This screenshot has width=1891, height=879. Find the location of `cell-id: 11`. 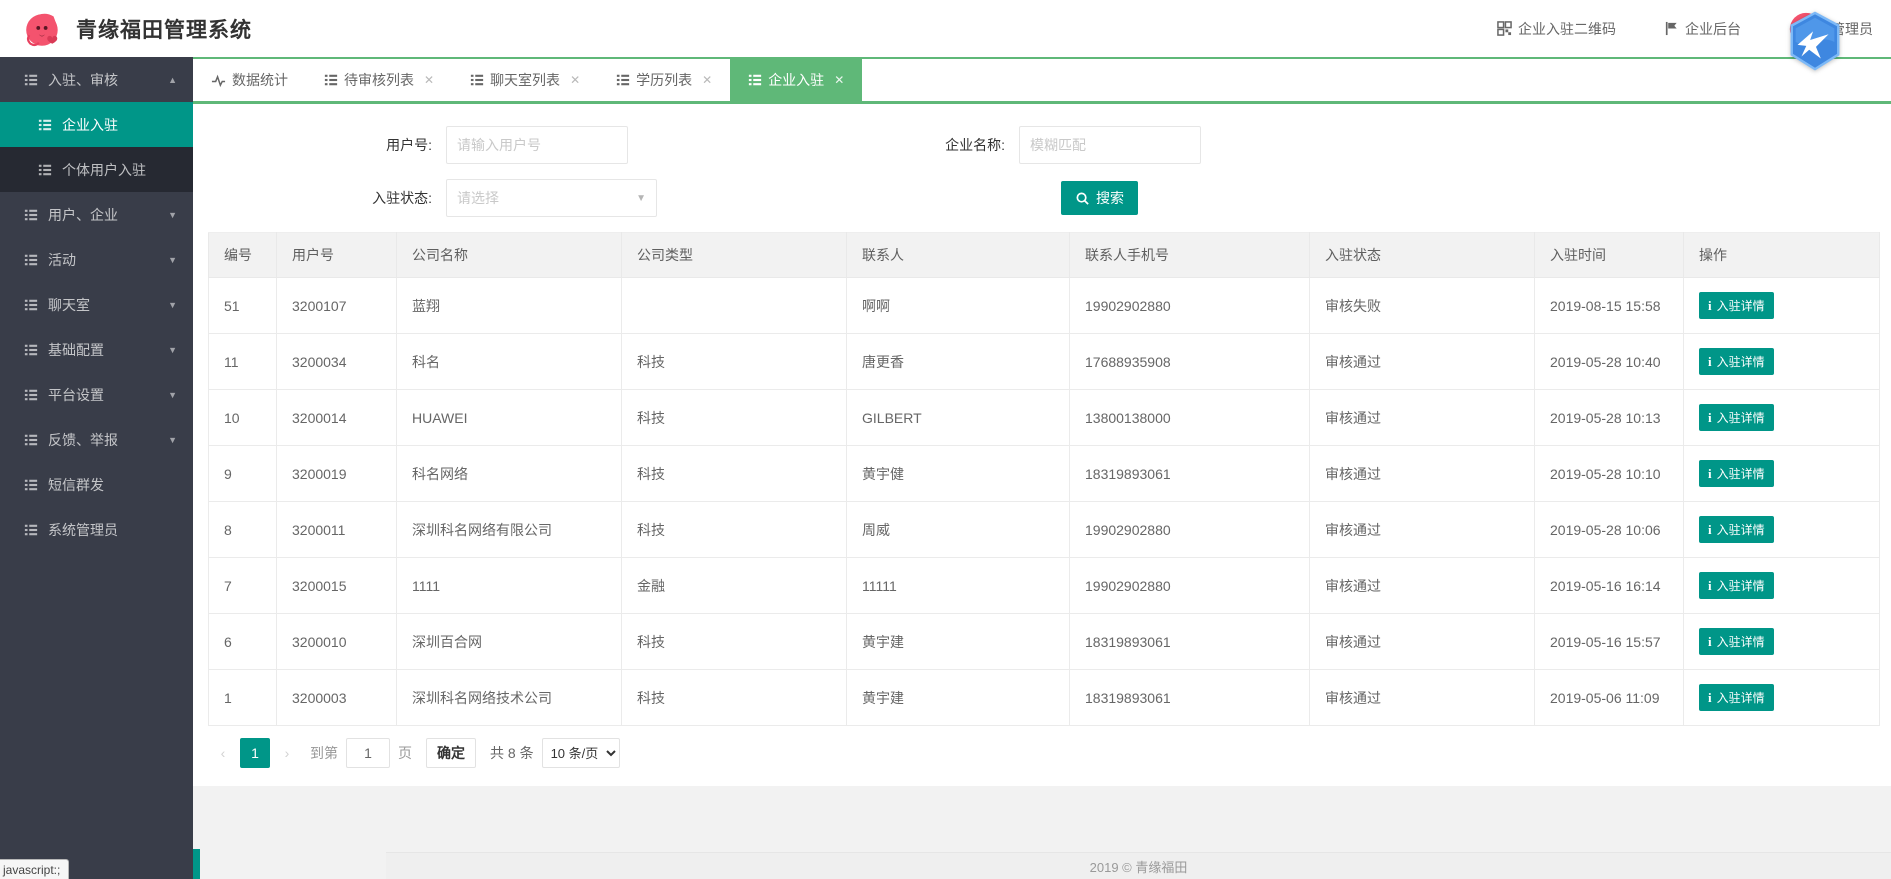

cell-id: 11 is located at coordinates (242, 361).